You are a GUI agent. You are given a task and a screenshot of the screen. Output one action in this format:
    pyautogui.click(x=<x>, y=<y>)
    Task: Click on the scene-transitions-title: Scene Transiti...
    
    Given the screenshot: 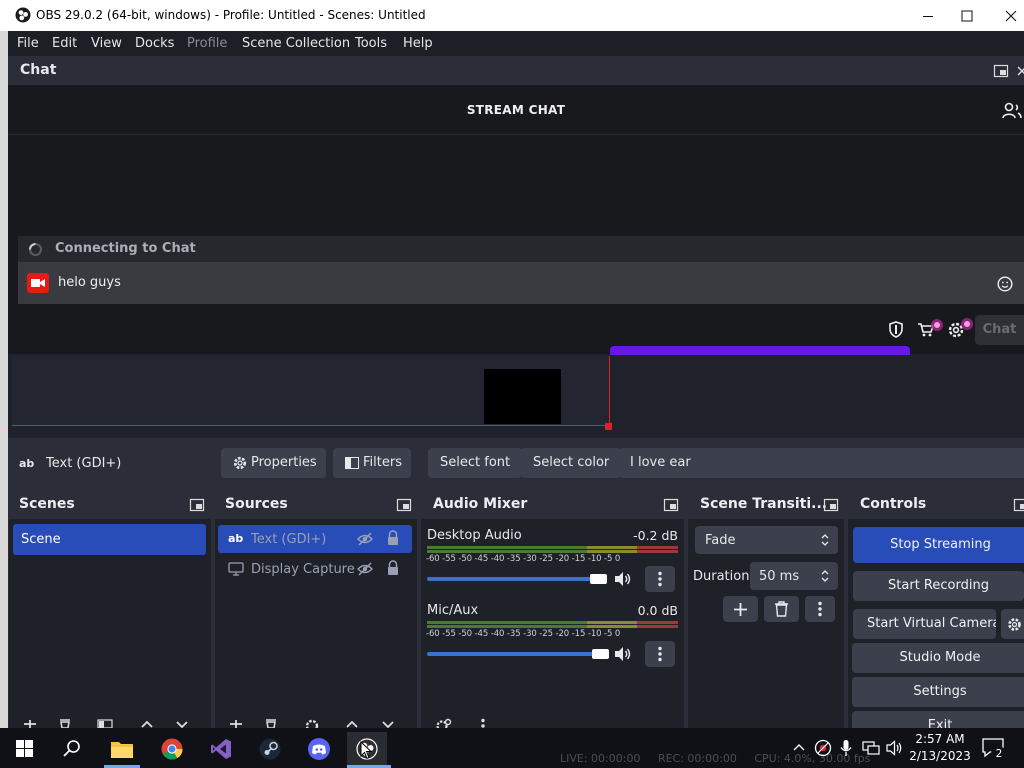 What is the action you would take?
    pyautogui.click(x=764, y=504)
    